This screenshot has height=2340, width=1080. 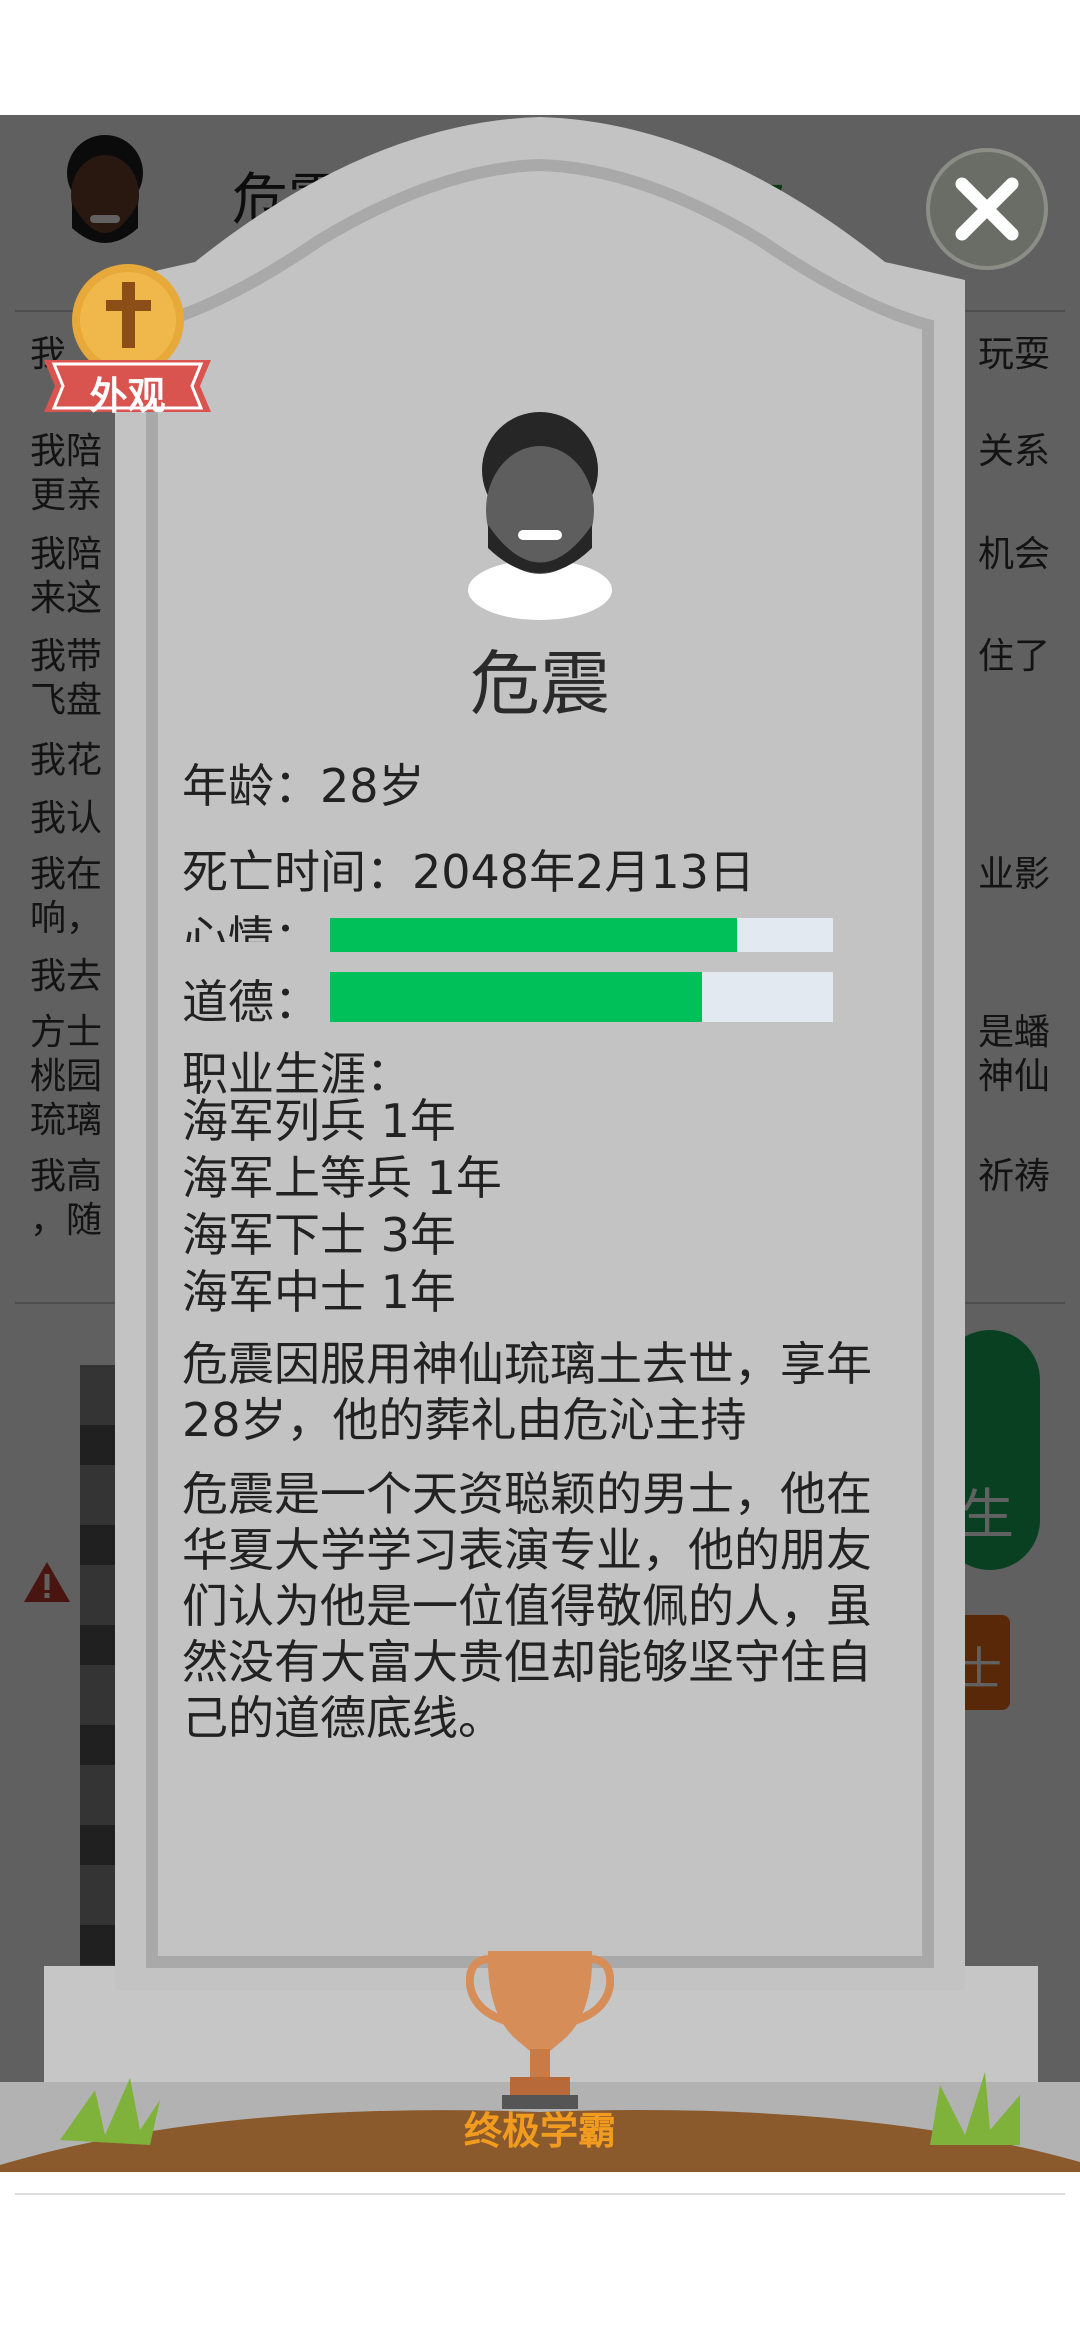 I want to click on deceased-name: 危震, so click(x=540, y=684).